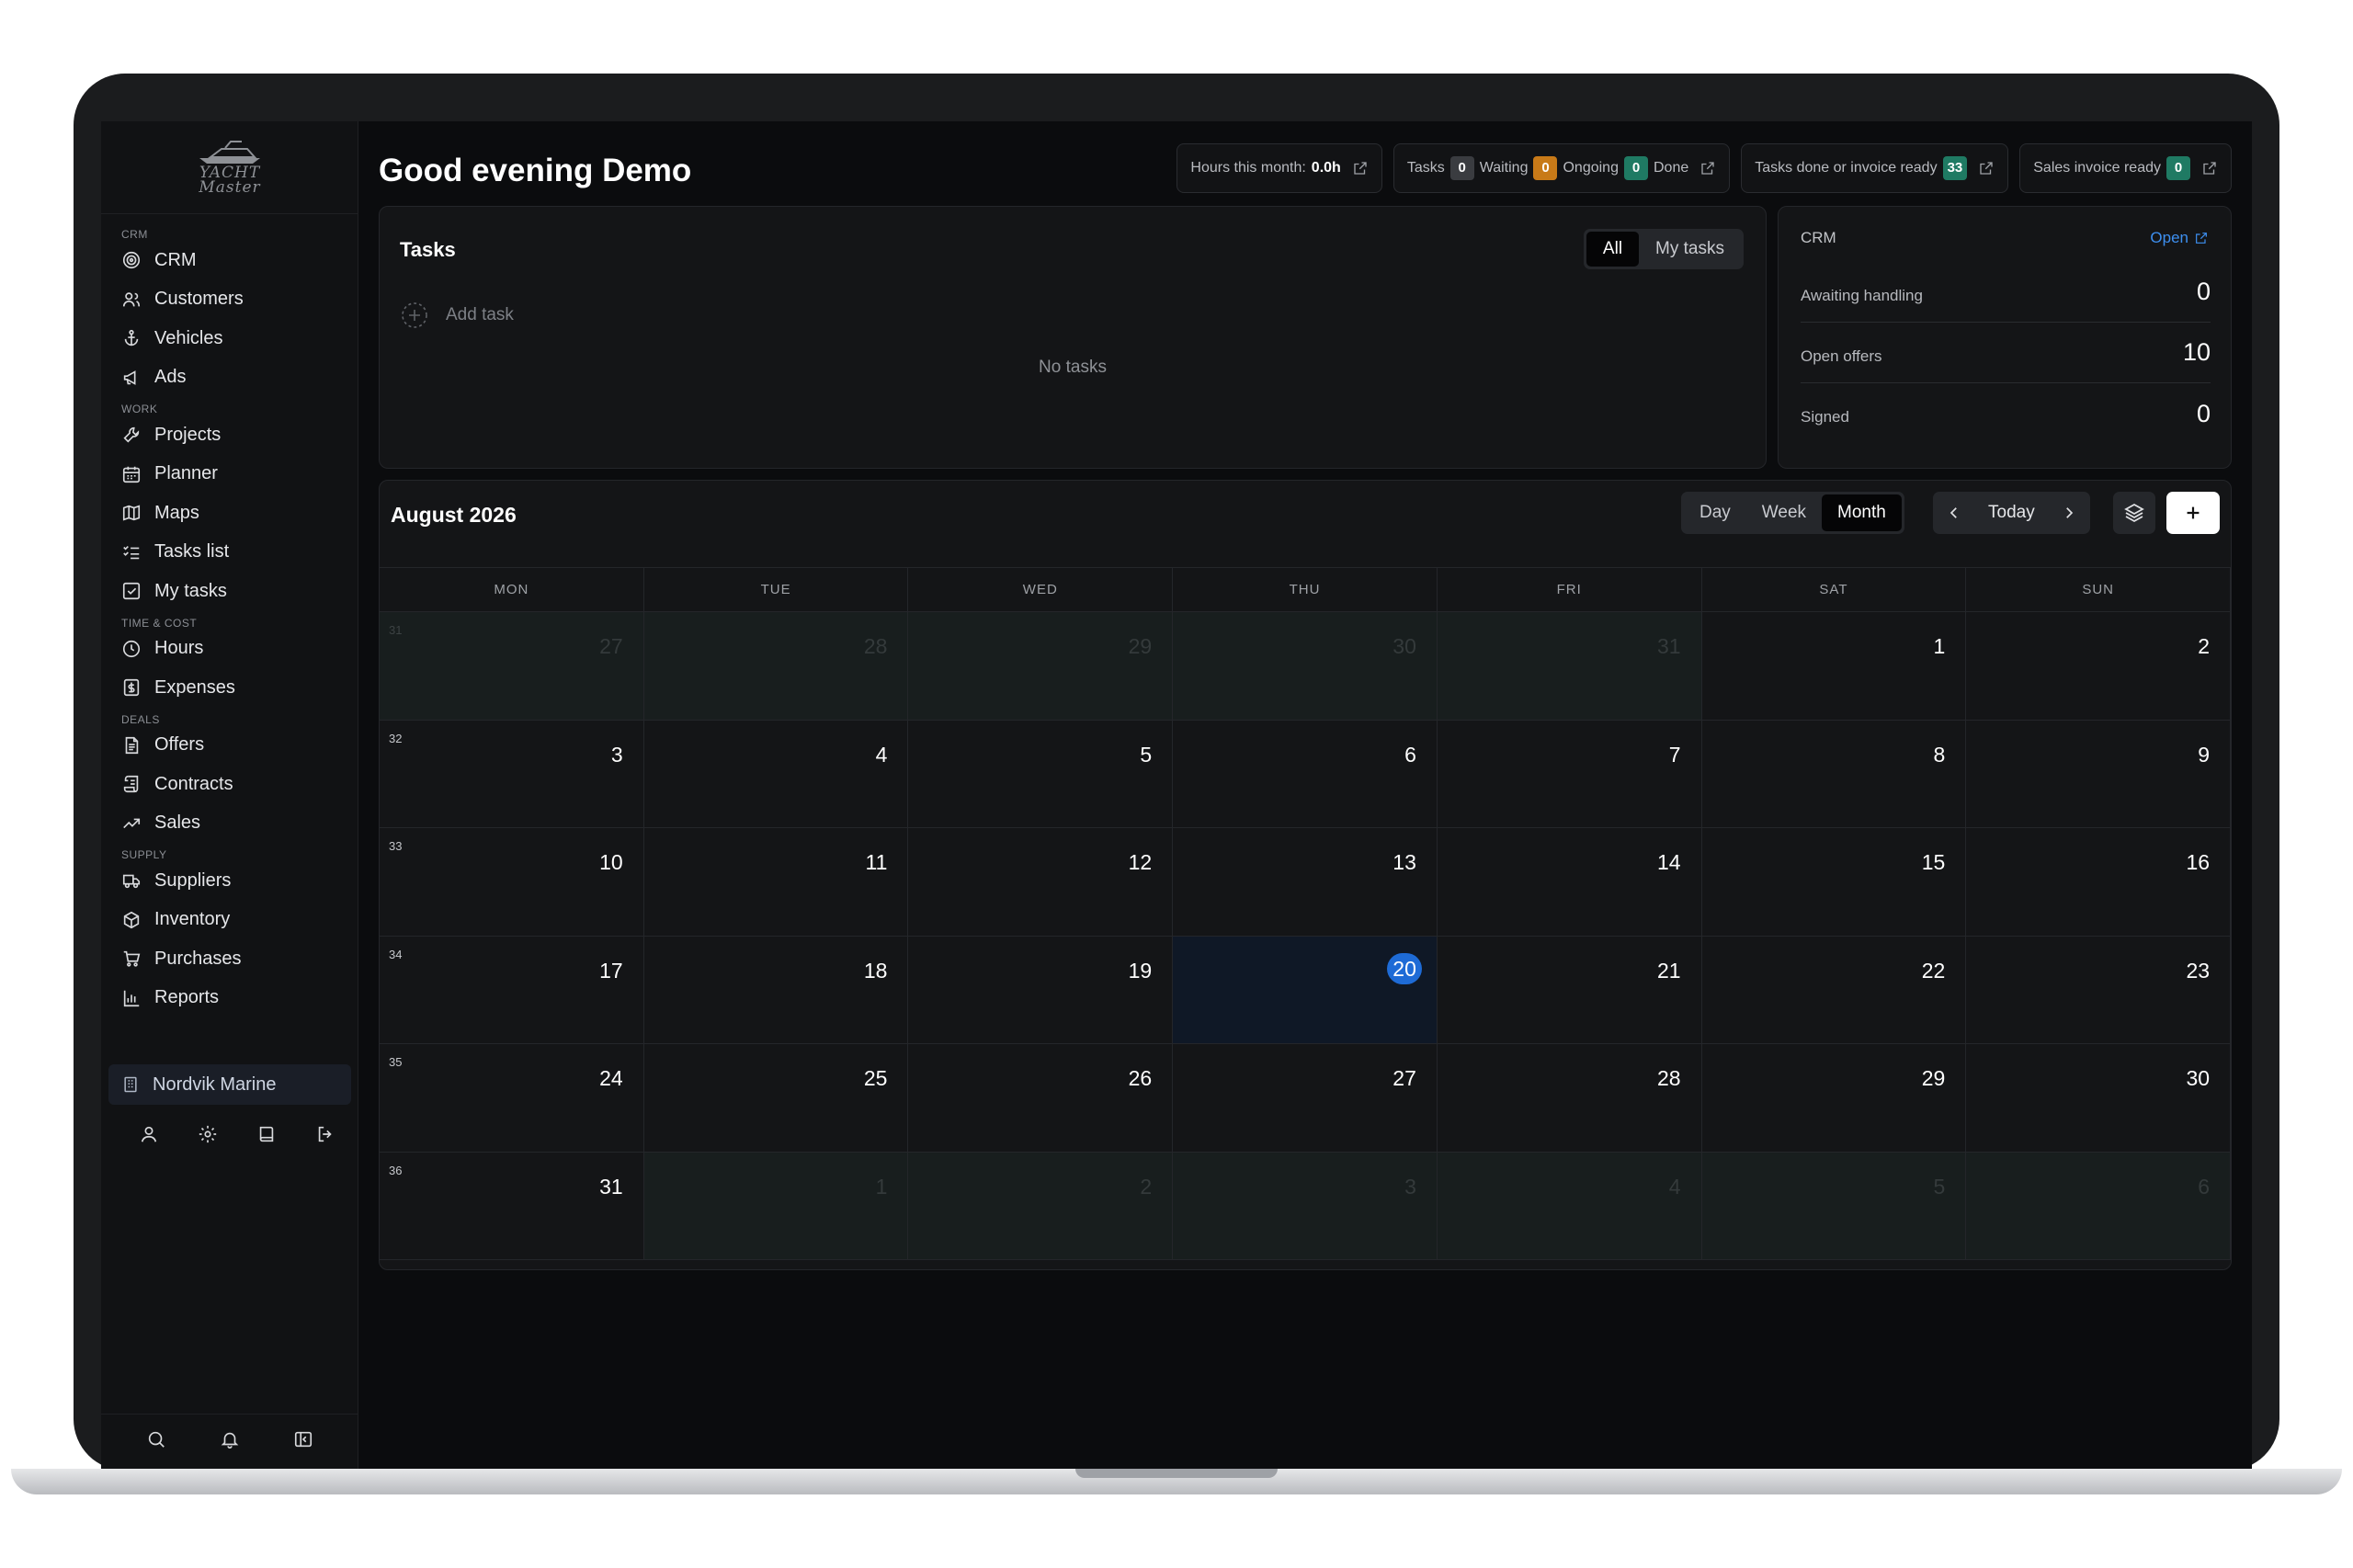 The image size is (2353, 1568). I want to click on view-week-button: Week, so click(1784, 512).